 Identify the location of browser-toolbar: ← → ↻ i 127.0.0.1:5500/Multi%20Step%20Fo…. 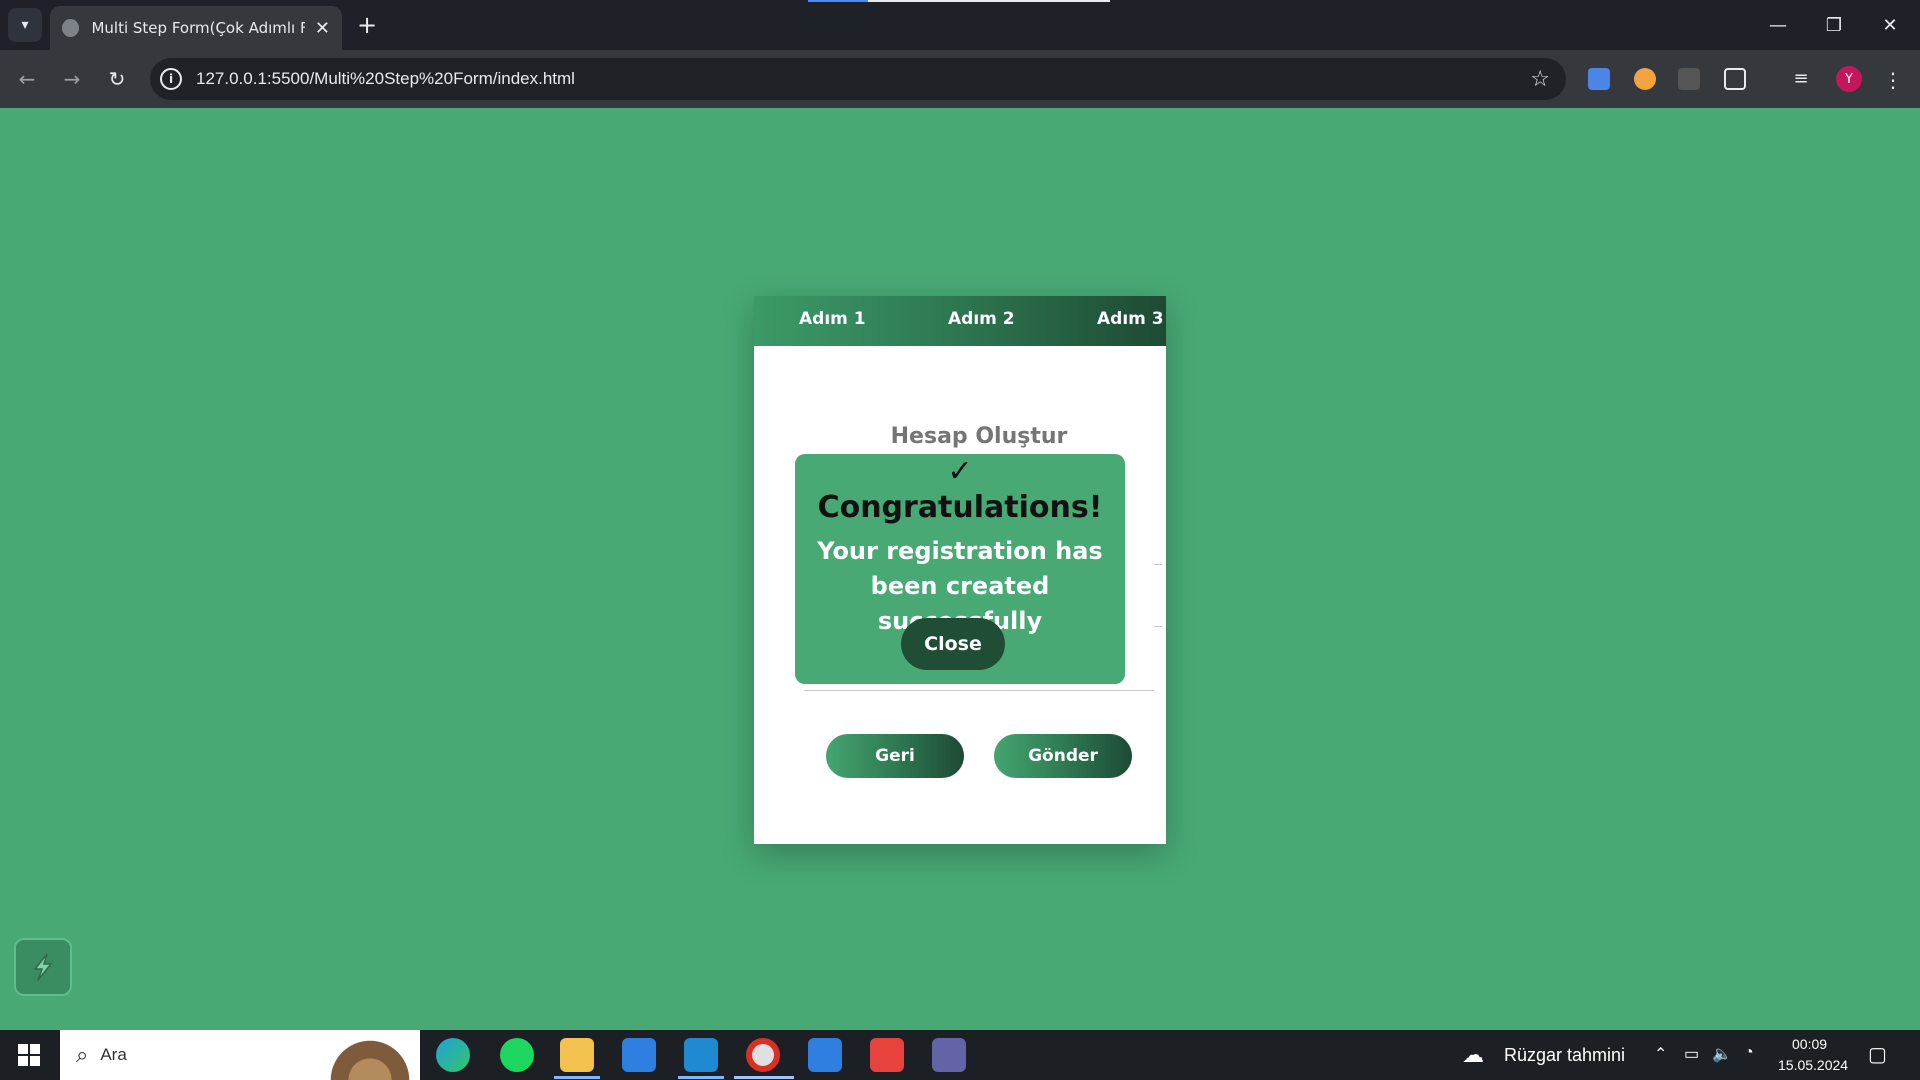
(960, 79).